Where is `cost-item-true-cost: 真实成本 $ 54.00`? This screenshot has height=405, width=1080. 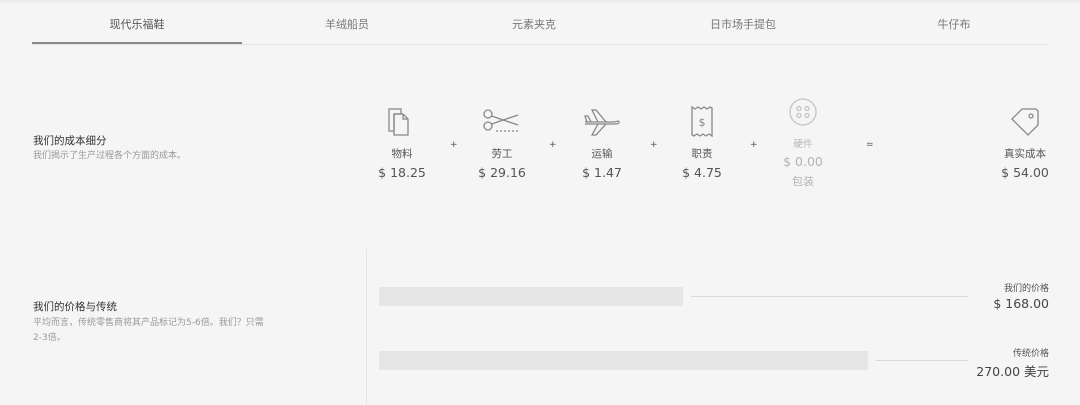 cost-item-true-cost: 真实成本 $ 54.00 is located at coordinates (1025, 142).